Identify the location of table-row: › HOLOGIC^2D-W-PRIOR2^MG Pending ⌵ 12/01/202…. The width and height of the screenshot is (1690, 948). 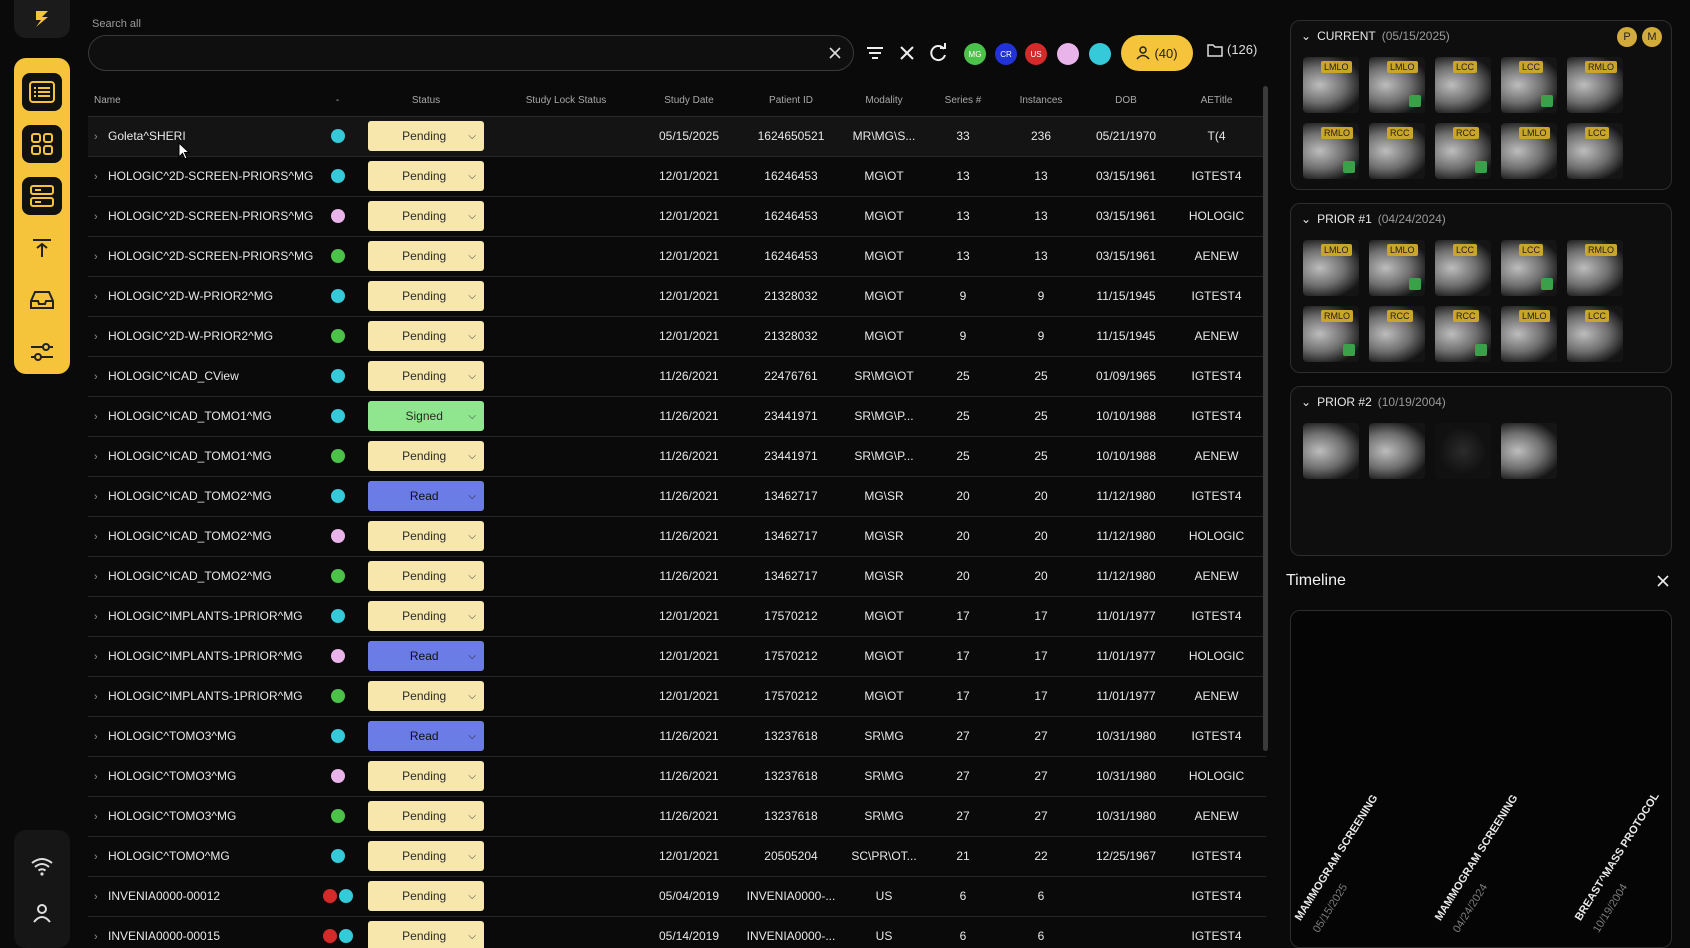
(677, 336).